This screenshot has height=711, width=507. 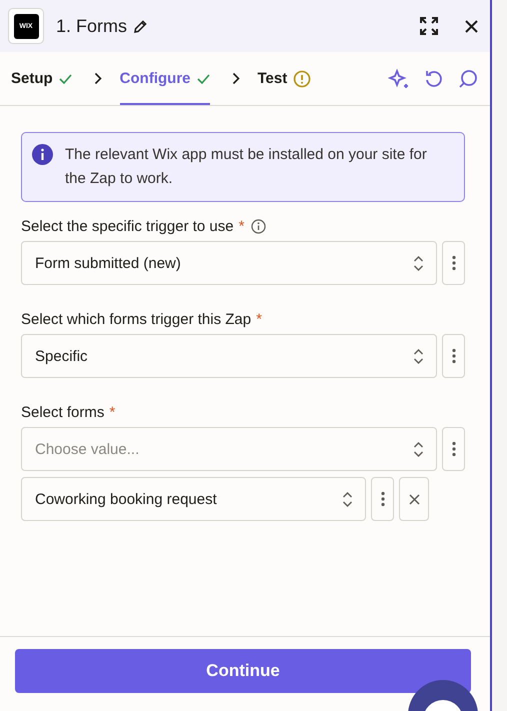 I want to click on step-tab: Setup, so click(x=41, y=79).